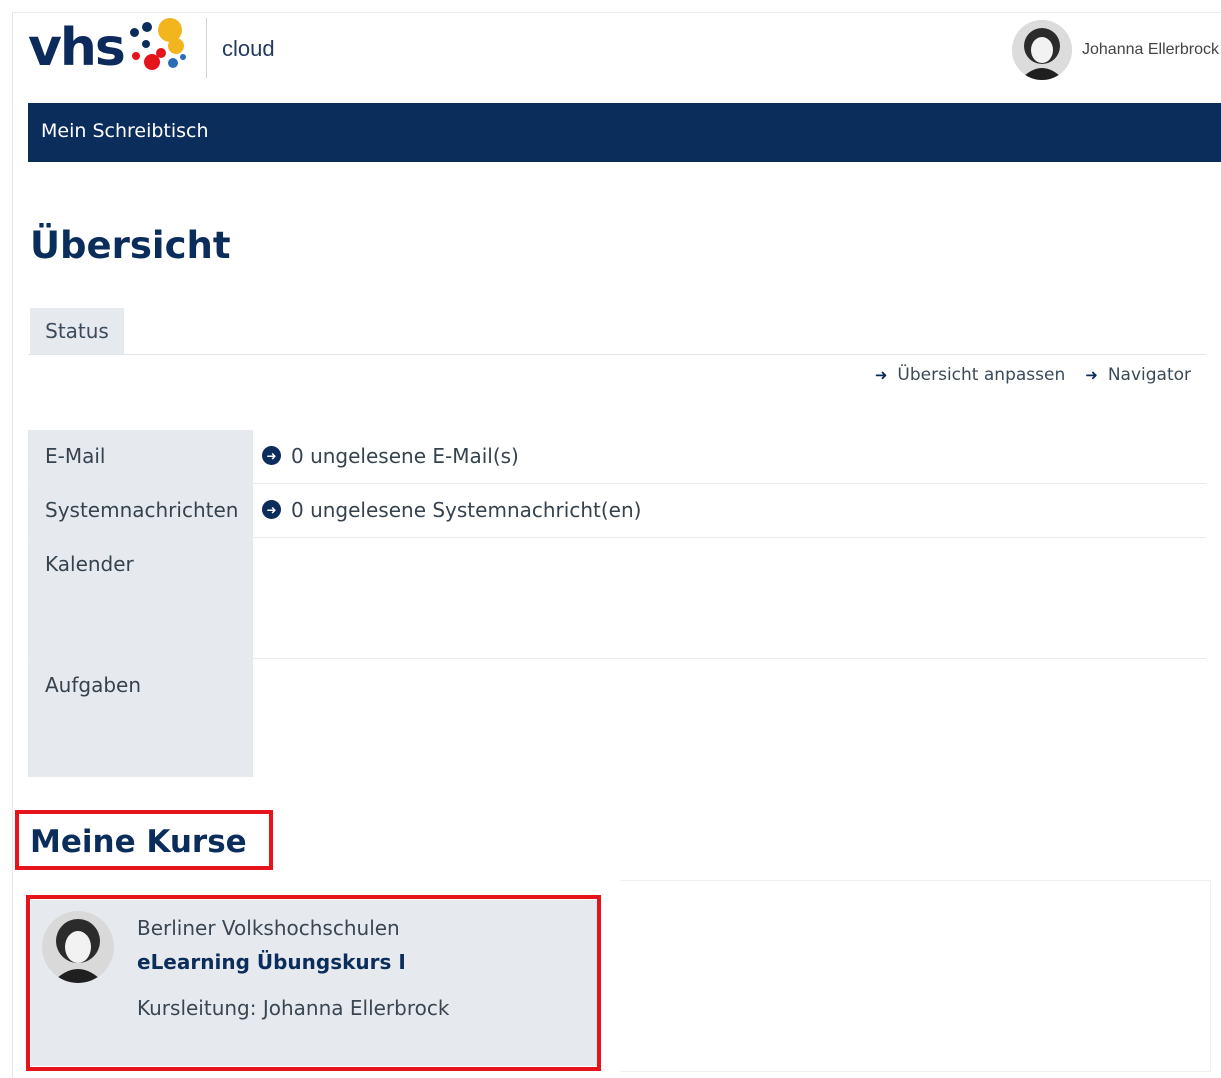  What do you see at coordinates (1149, 375) in the screenshot?
I see `navigator-label: Navigator` at bounding box center [1149, 375].